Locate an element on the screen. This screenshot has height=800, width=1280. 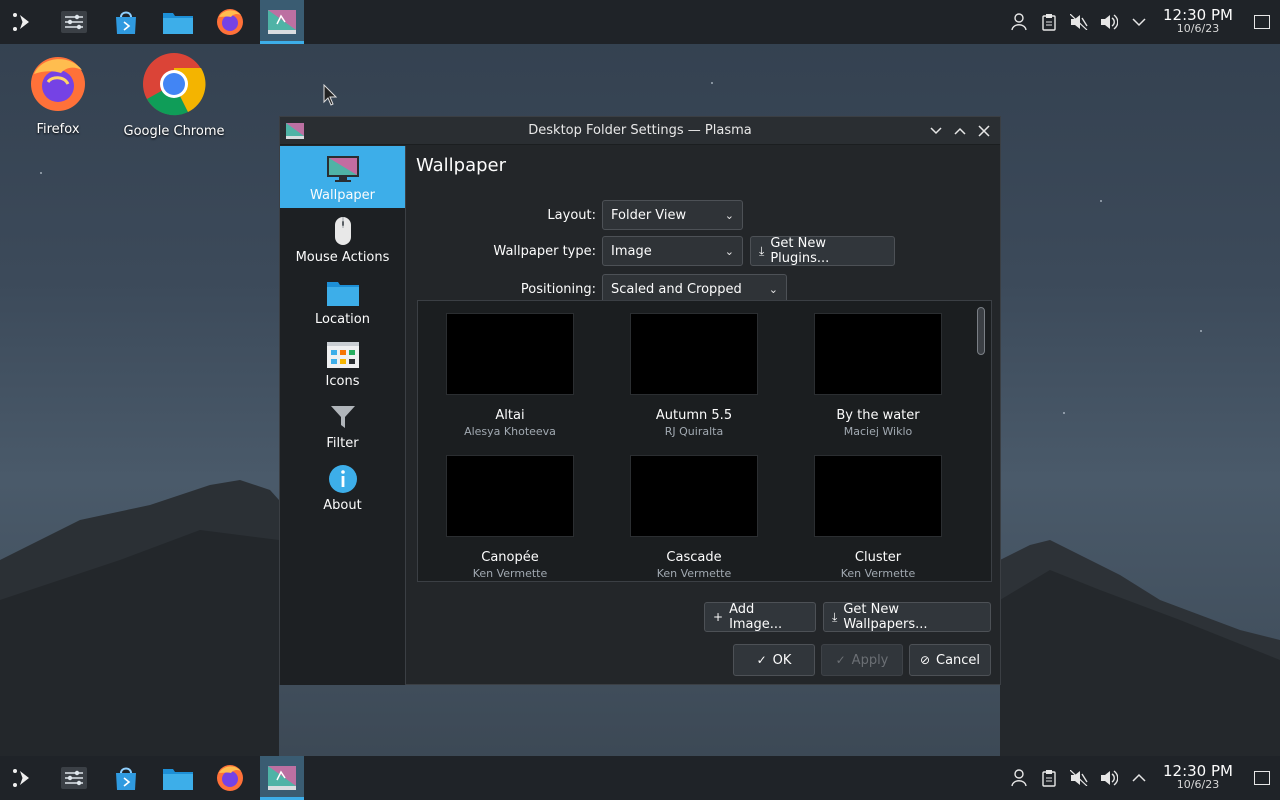
sidebar-item-wallpaper: Wallpaper is located at coordinates (342, 177).